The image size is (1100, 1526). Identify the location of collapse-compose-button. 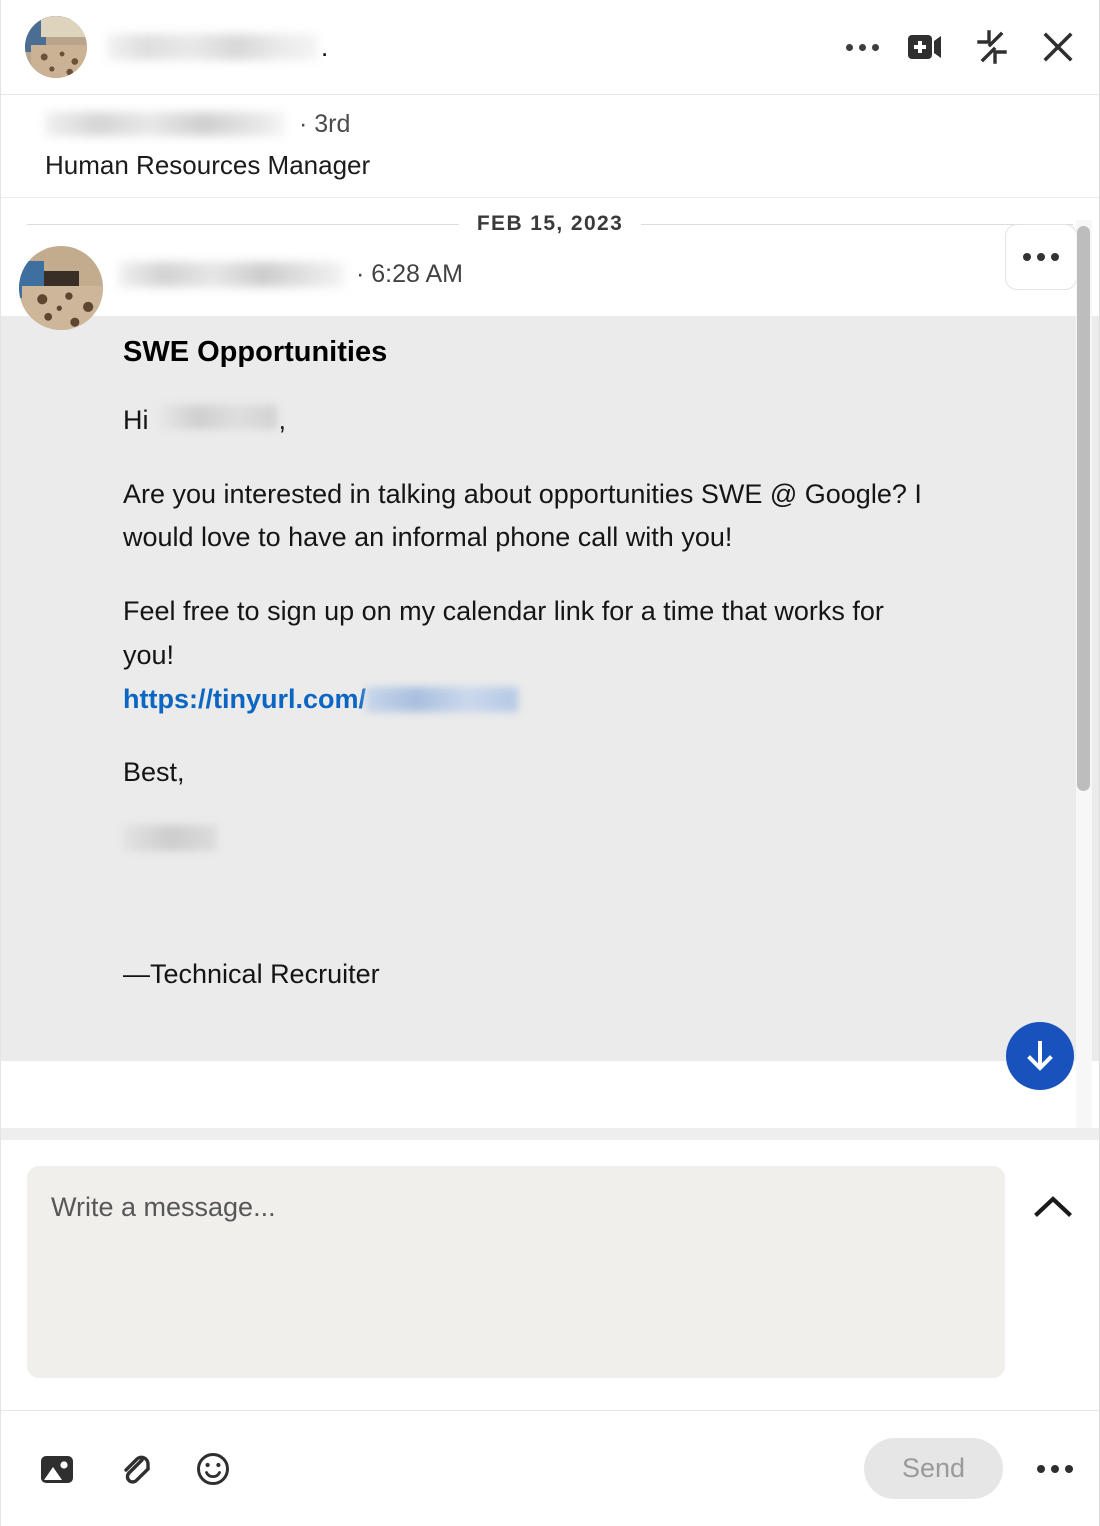
(1053, 1208).